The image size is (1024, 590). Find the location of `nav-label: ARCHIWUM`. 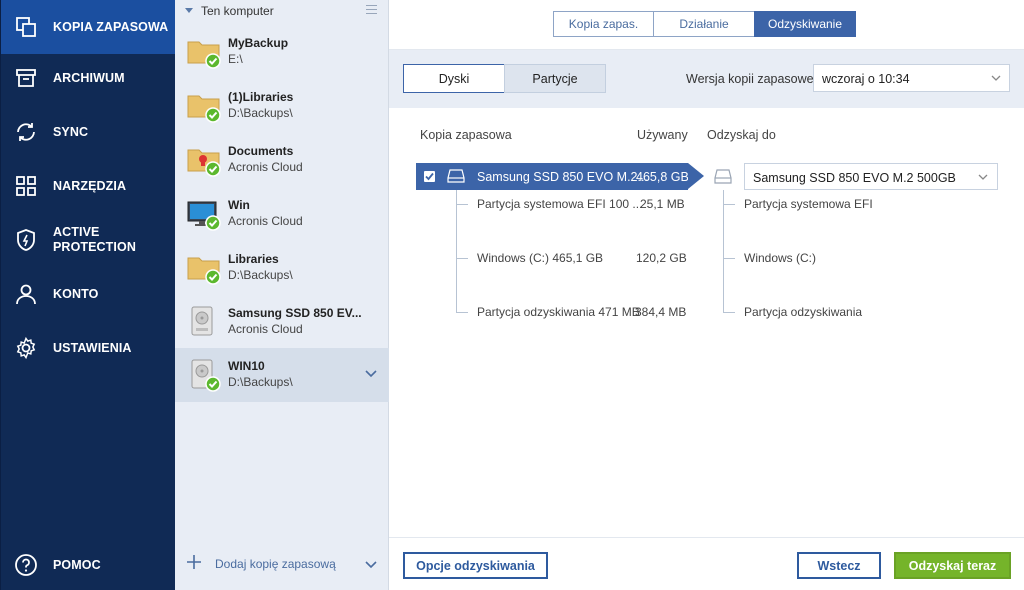

nav-label: ARCHIWUM is located at coordinates (89, 77).